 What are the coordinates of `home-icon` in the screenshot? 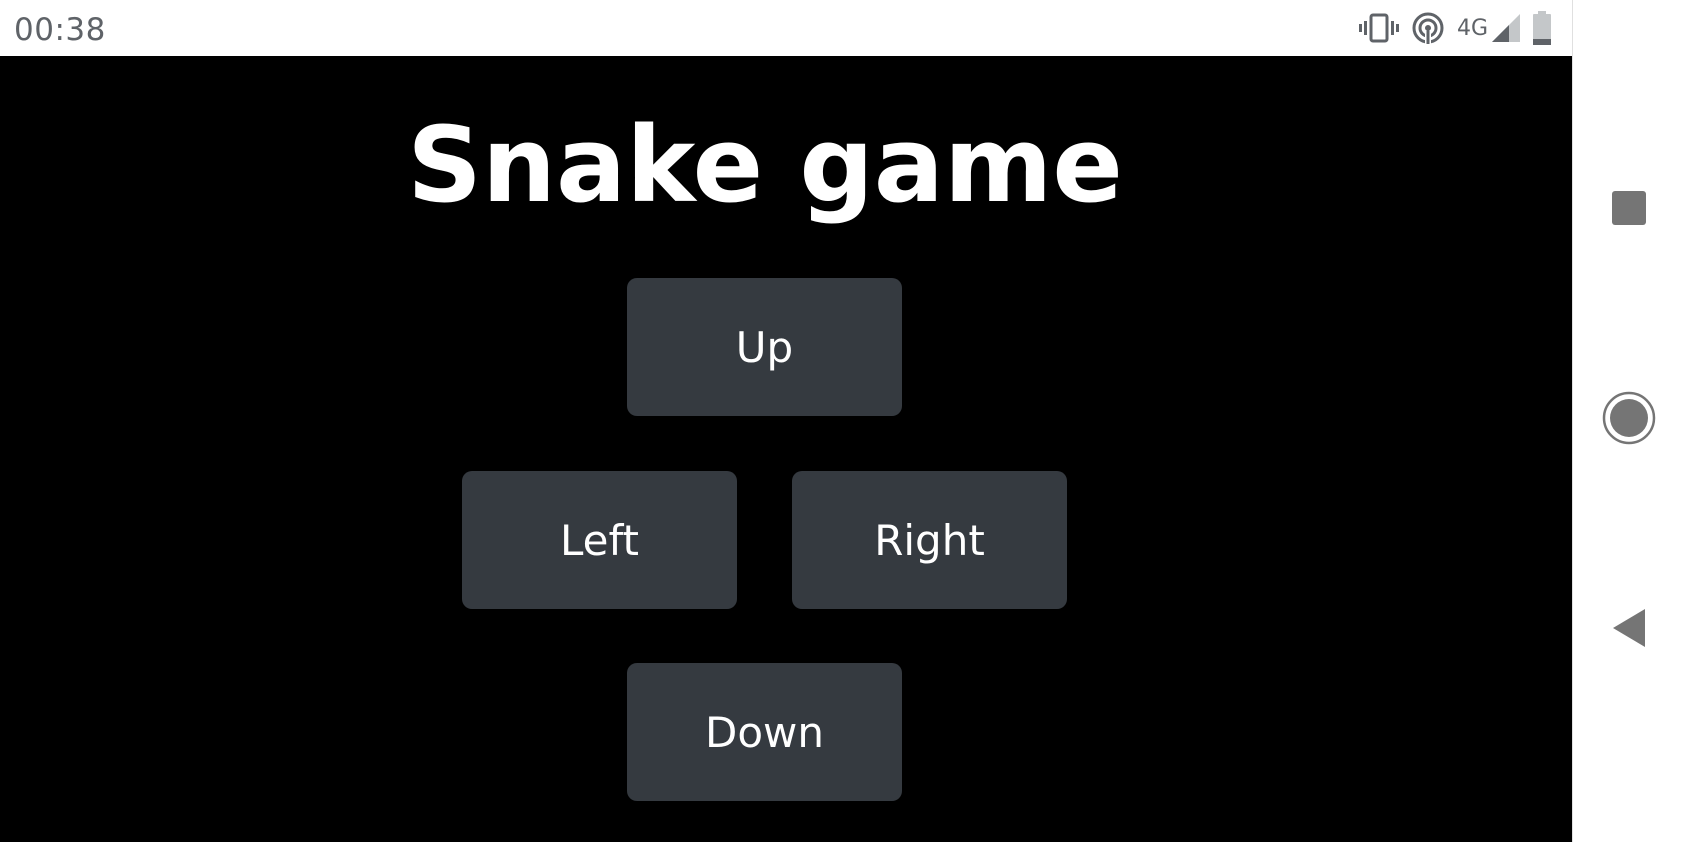 It's located at (1629, 420).